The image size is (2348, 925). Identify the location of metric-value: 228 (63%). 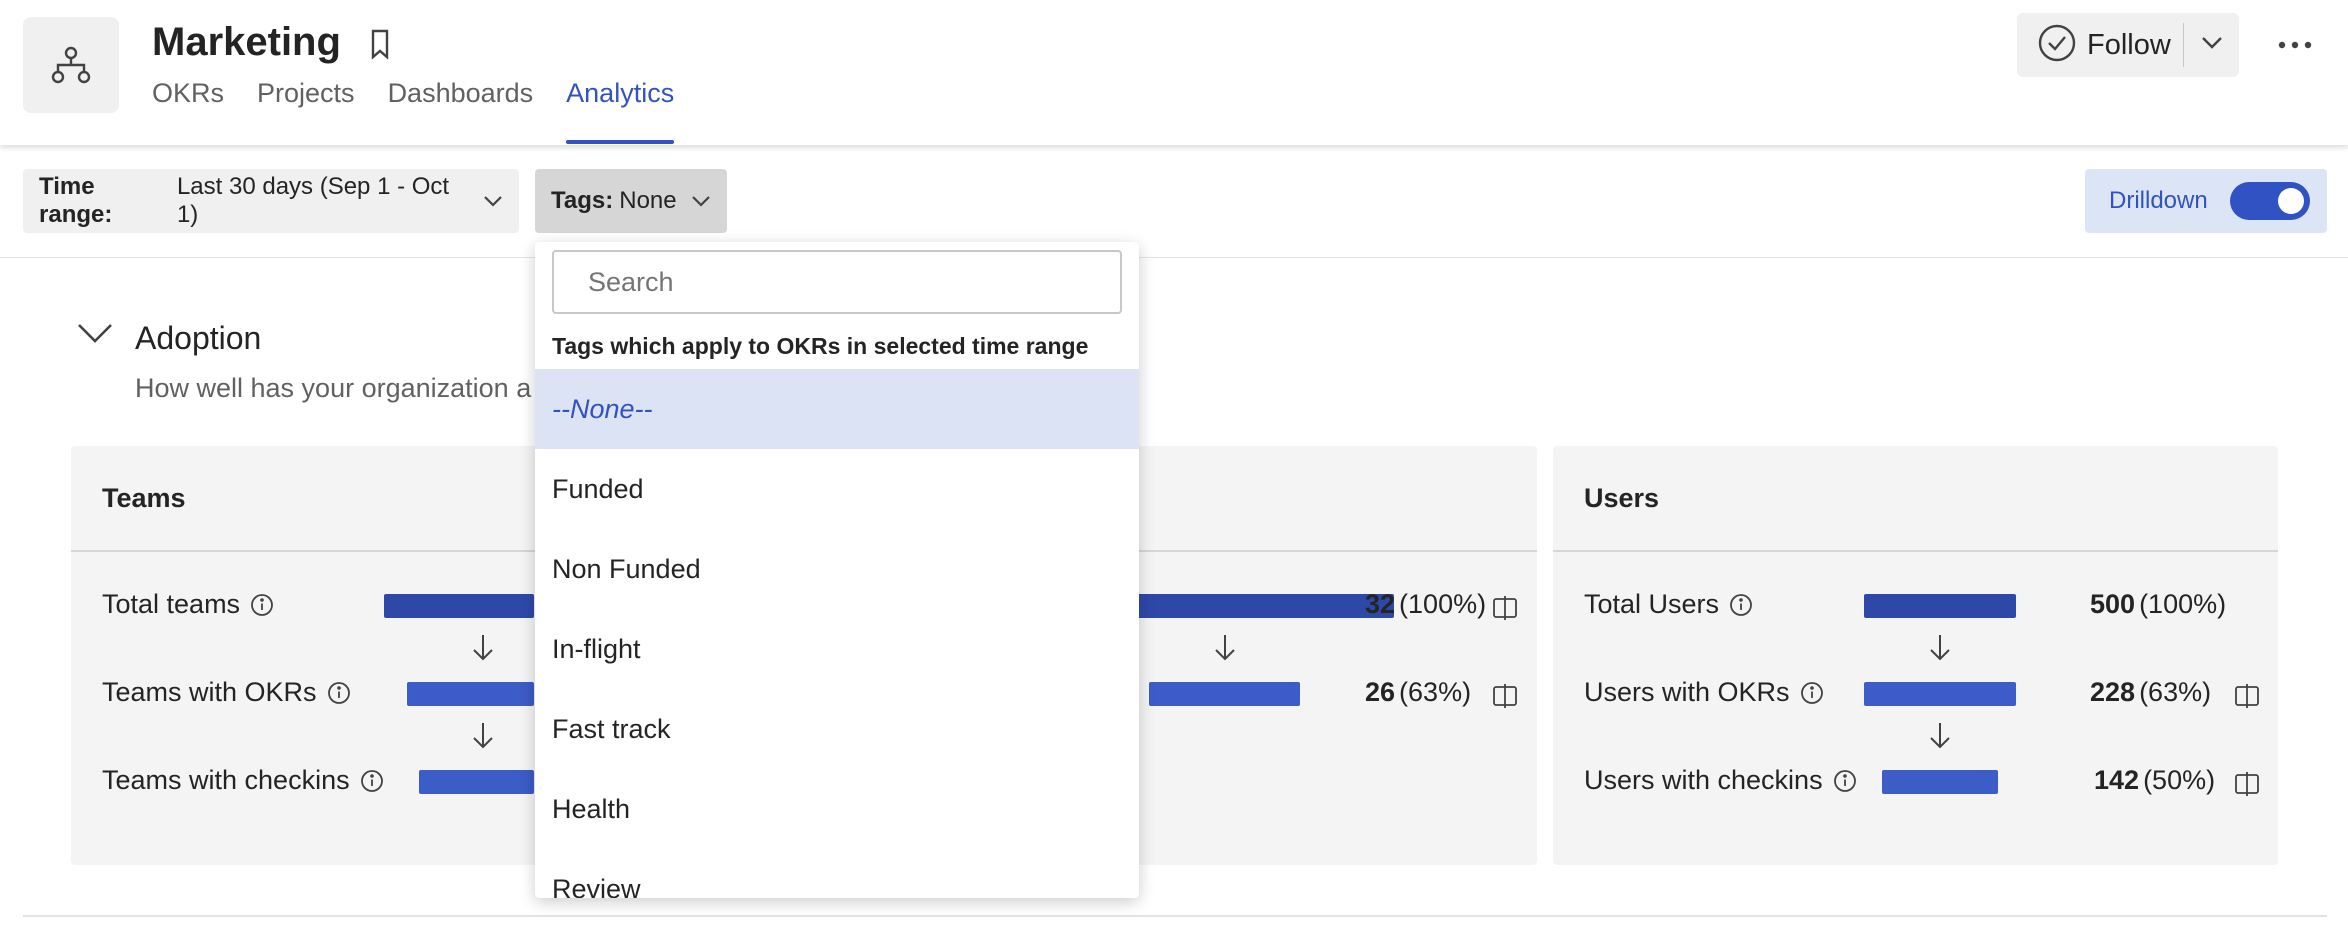
(2150, 692).